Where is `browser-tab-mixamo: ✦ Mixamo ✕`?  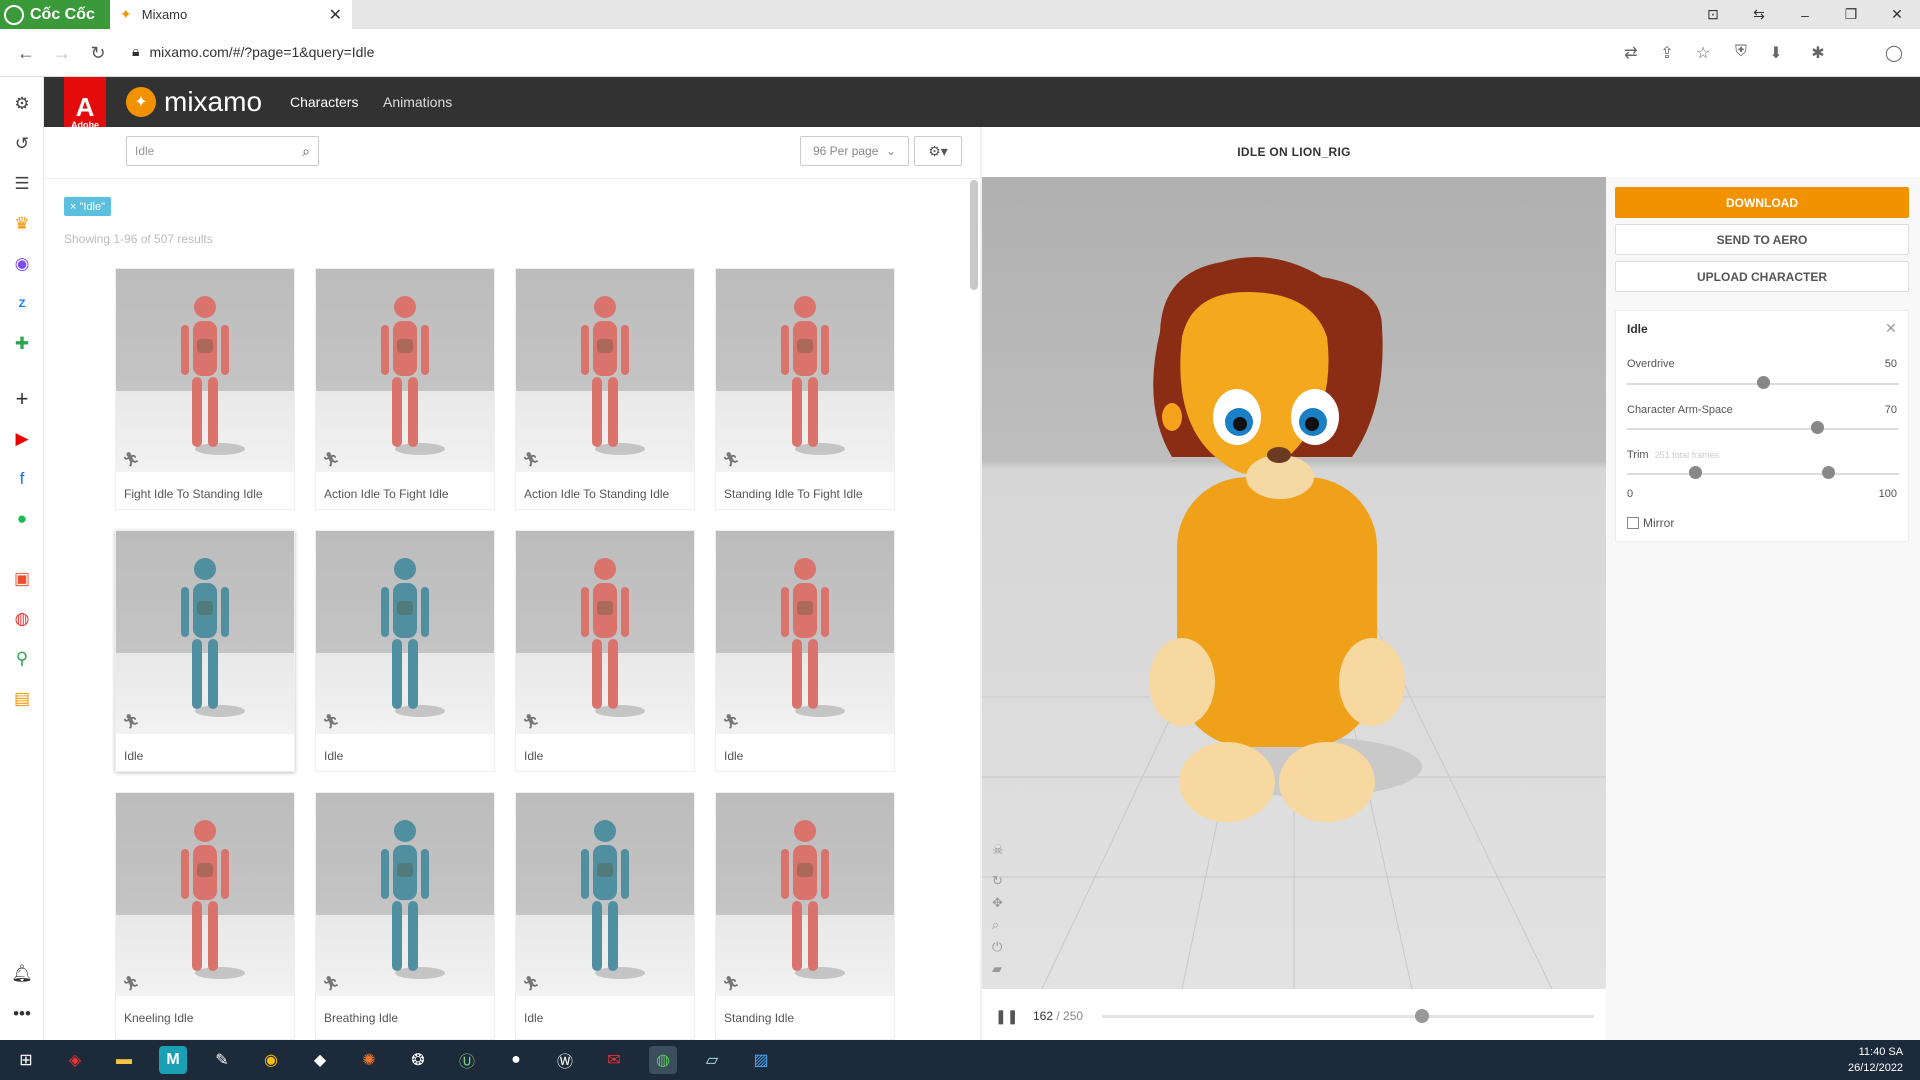
browser-tab-mixamo: ✦ Mixamo ✕ is located at coordinates (231, 14).